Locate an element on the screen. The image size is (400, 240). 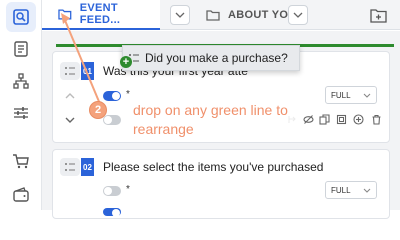
settings-sliders-icon is located at coordinates (21, 113).